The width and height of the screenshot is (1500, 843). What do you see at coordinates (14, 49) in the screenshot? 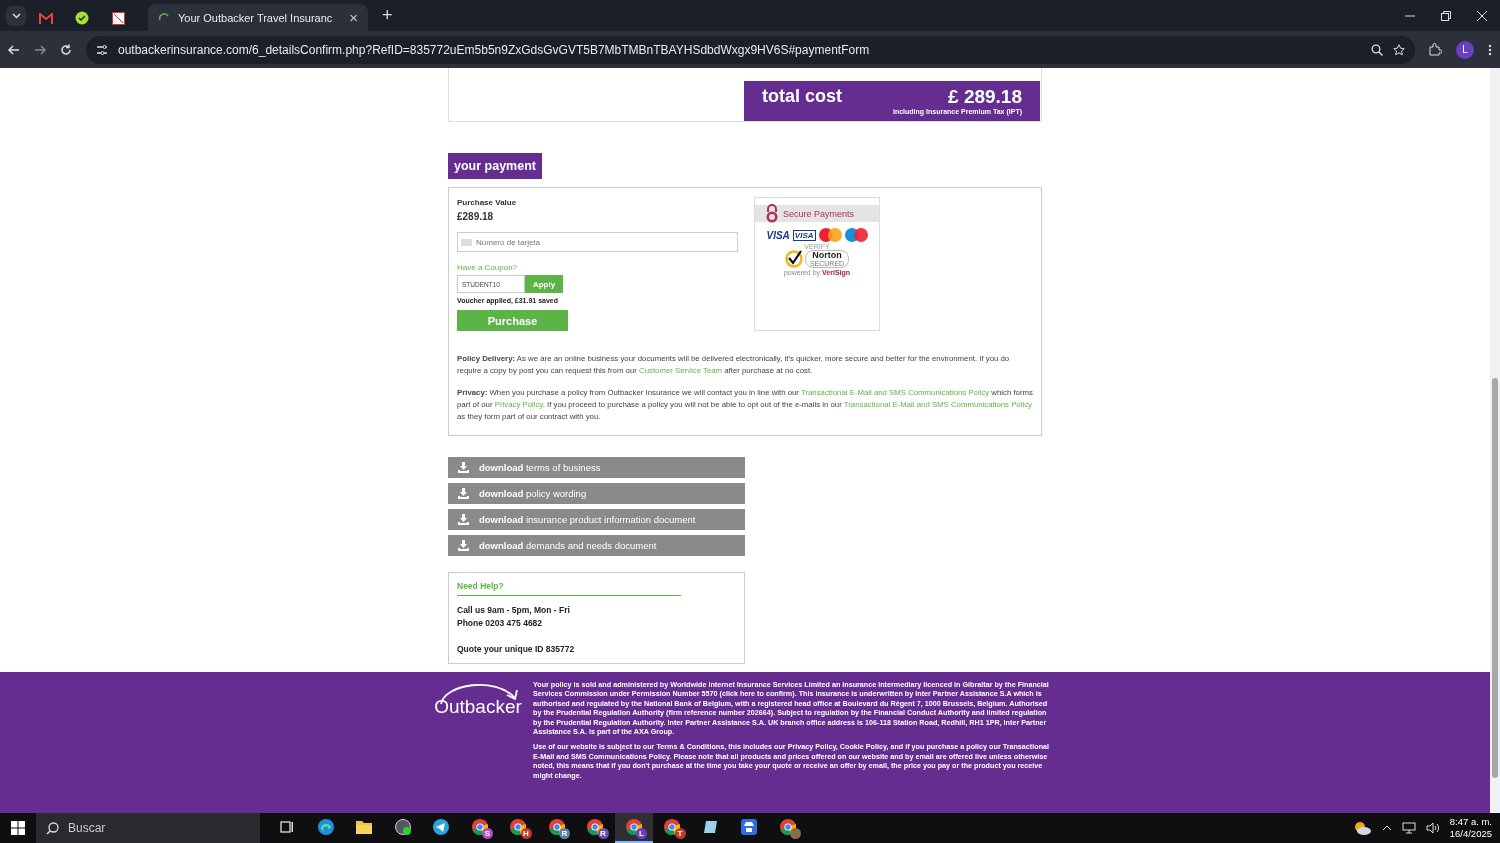
I see `back-icon` at bounding box center [14, 49].